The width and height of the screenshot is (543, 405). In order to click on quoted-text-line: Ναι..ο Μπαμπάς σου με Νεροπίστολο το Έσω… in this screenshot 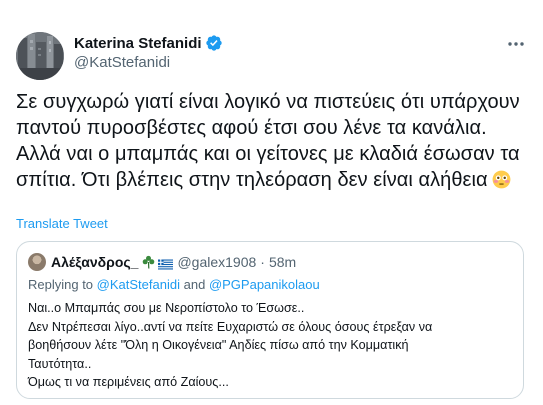, I will do `click(166, 308)`.